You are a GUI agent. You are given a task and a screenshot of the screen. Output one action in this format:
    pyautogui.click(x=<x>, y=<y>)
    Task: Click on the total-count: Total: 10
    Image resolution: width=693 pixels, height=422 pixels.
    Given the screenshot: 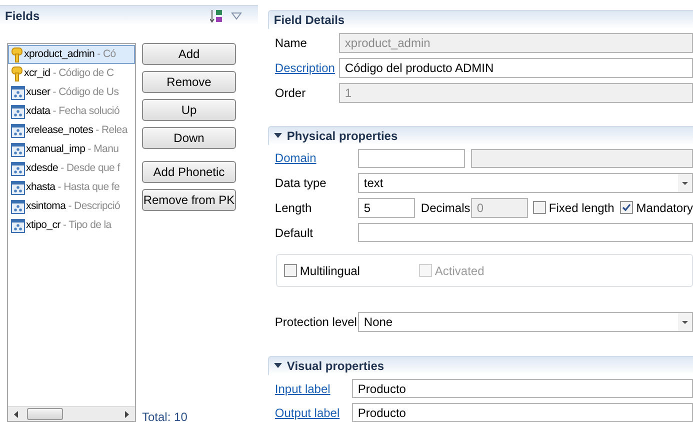 What is the action you would take?
    pyautogui.click(x=165, y=416)
    